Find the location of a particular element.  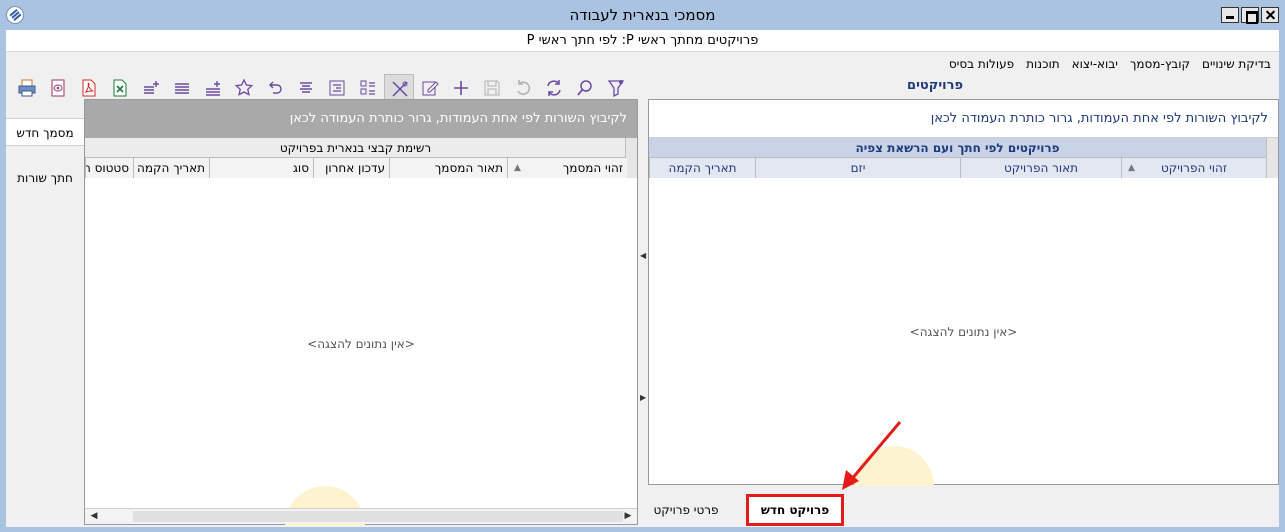

sort-ascending-icon is located at coordinates (213, 88).